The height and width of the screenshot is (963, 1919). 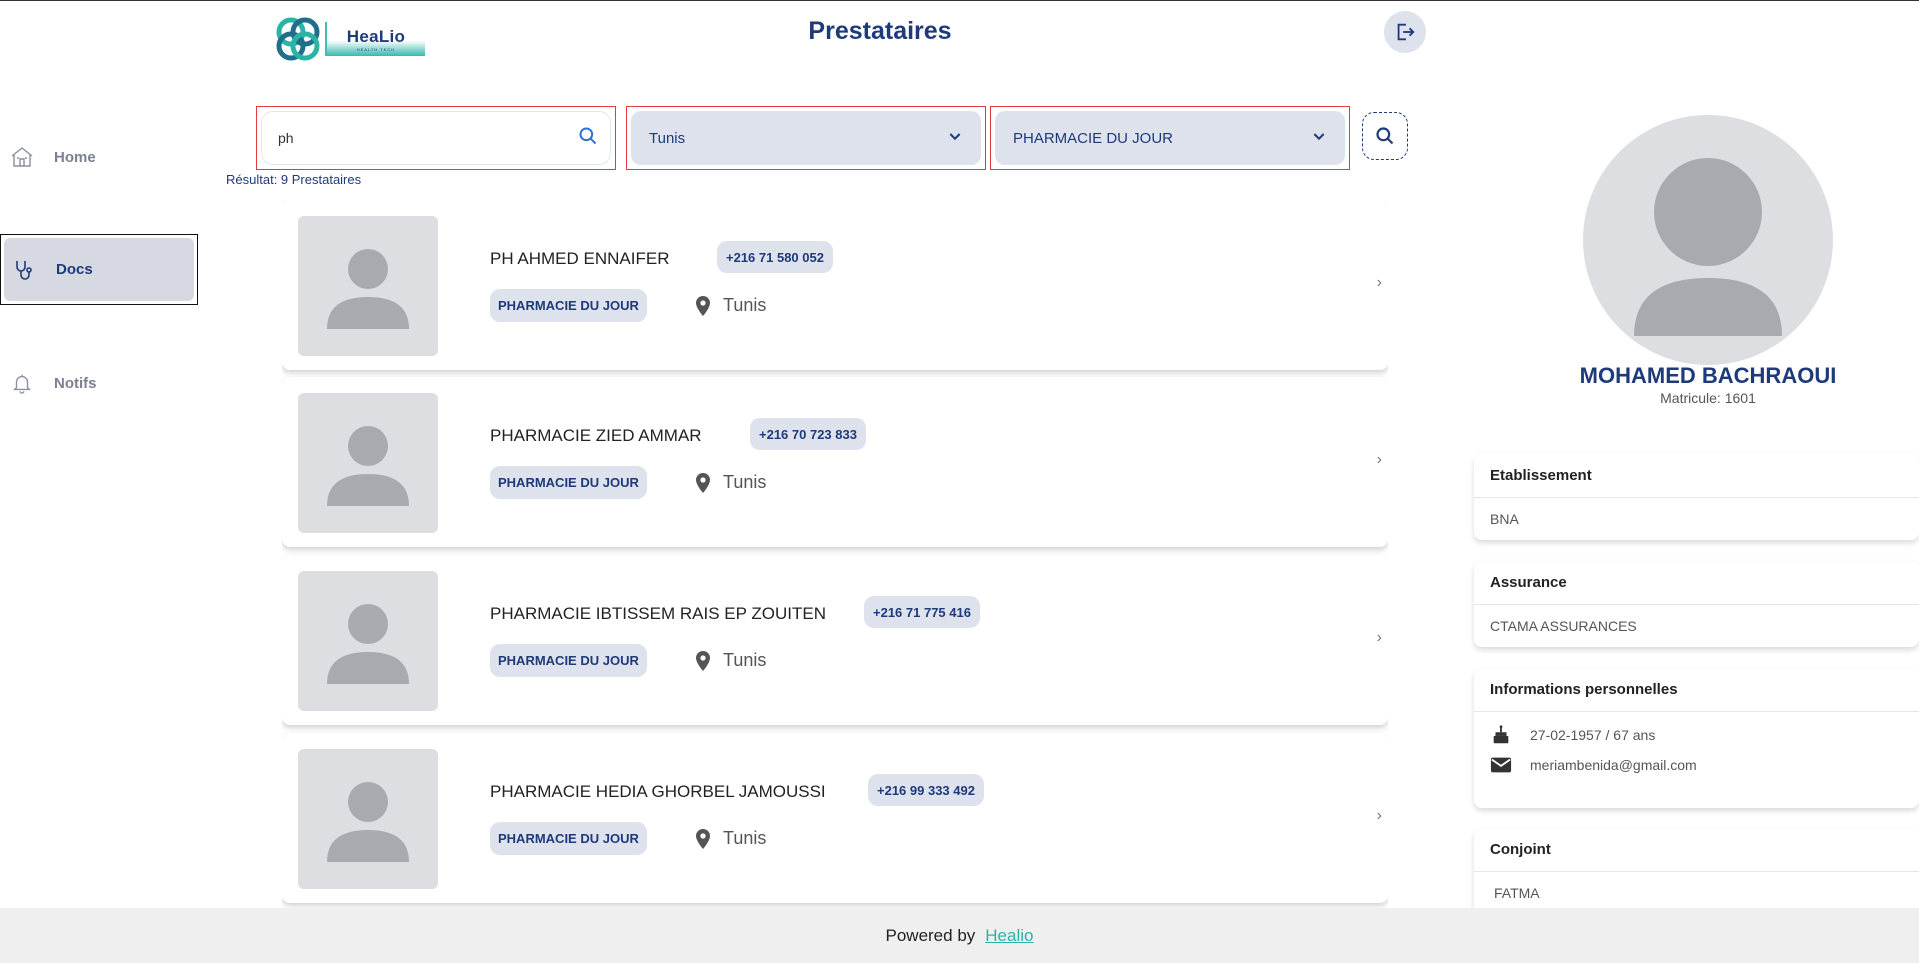 I want to click on conjoint-title: Conjoint, so click(x=1696, y=850).